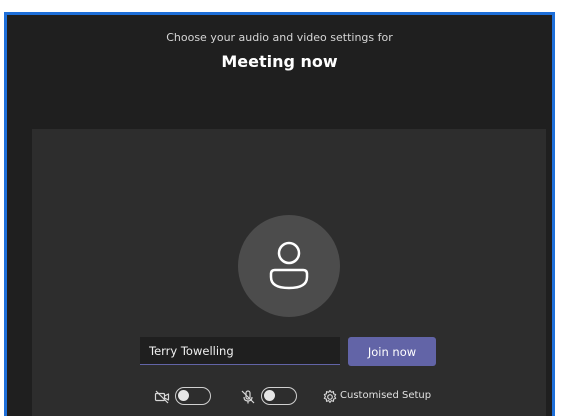 This screenshot has width=561, height=416. Describe the element at coordinates (162, 397) in the screenshot. I see `camera-off-icon` at that location.